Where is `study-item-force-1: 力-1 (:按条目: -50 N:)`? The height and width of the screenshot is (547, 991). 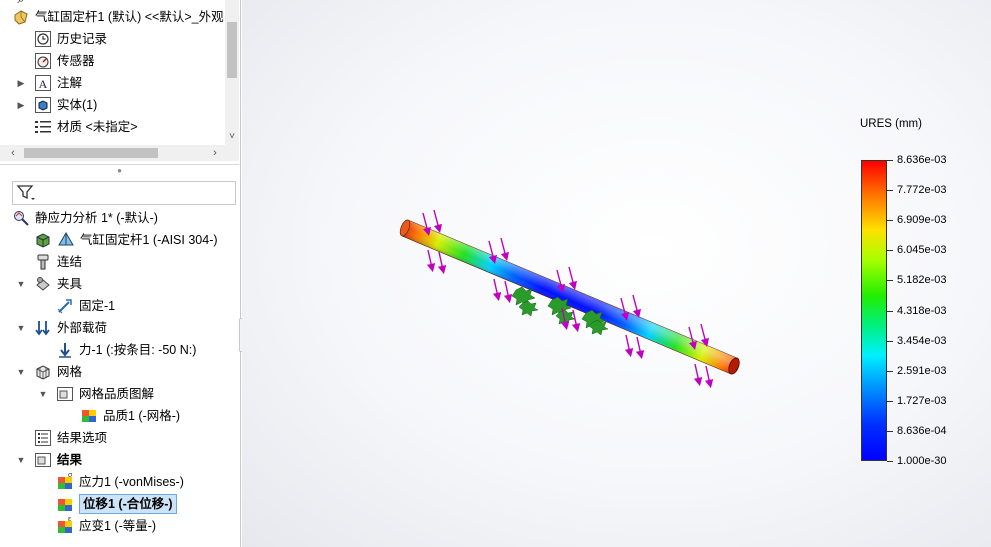
study-item-force-1: 力-1 (:按条目: -50 N:) is located at coordinates (126, 350).